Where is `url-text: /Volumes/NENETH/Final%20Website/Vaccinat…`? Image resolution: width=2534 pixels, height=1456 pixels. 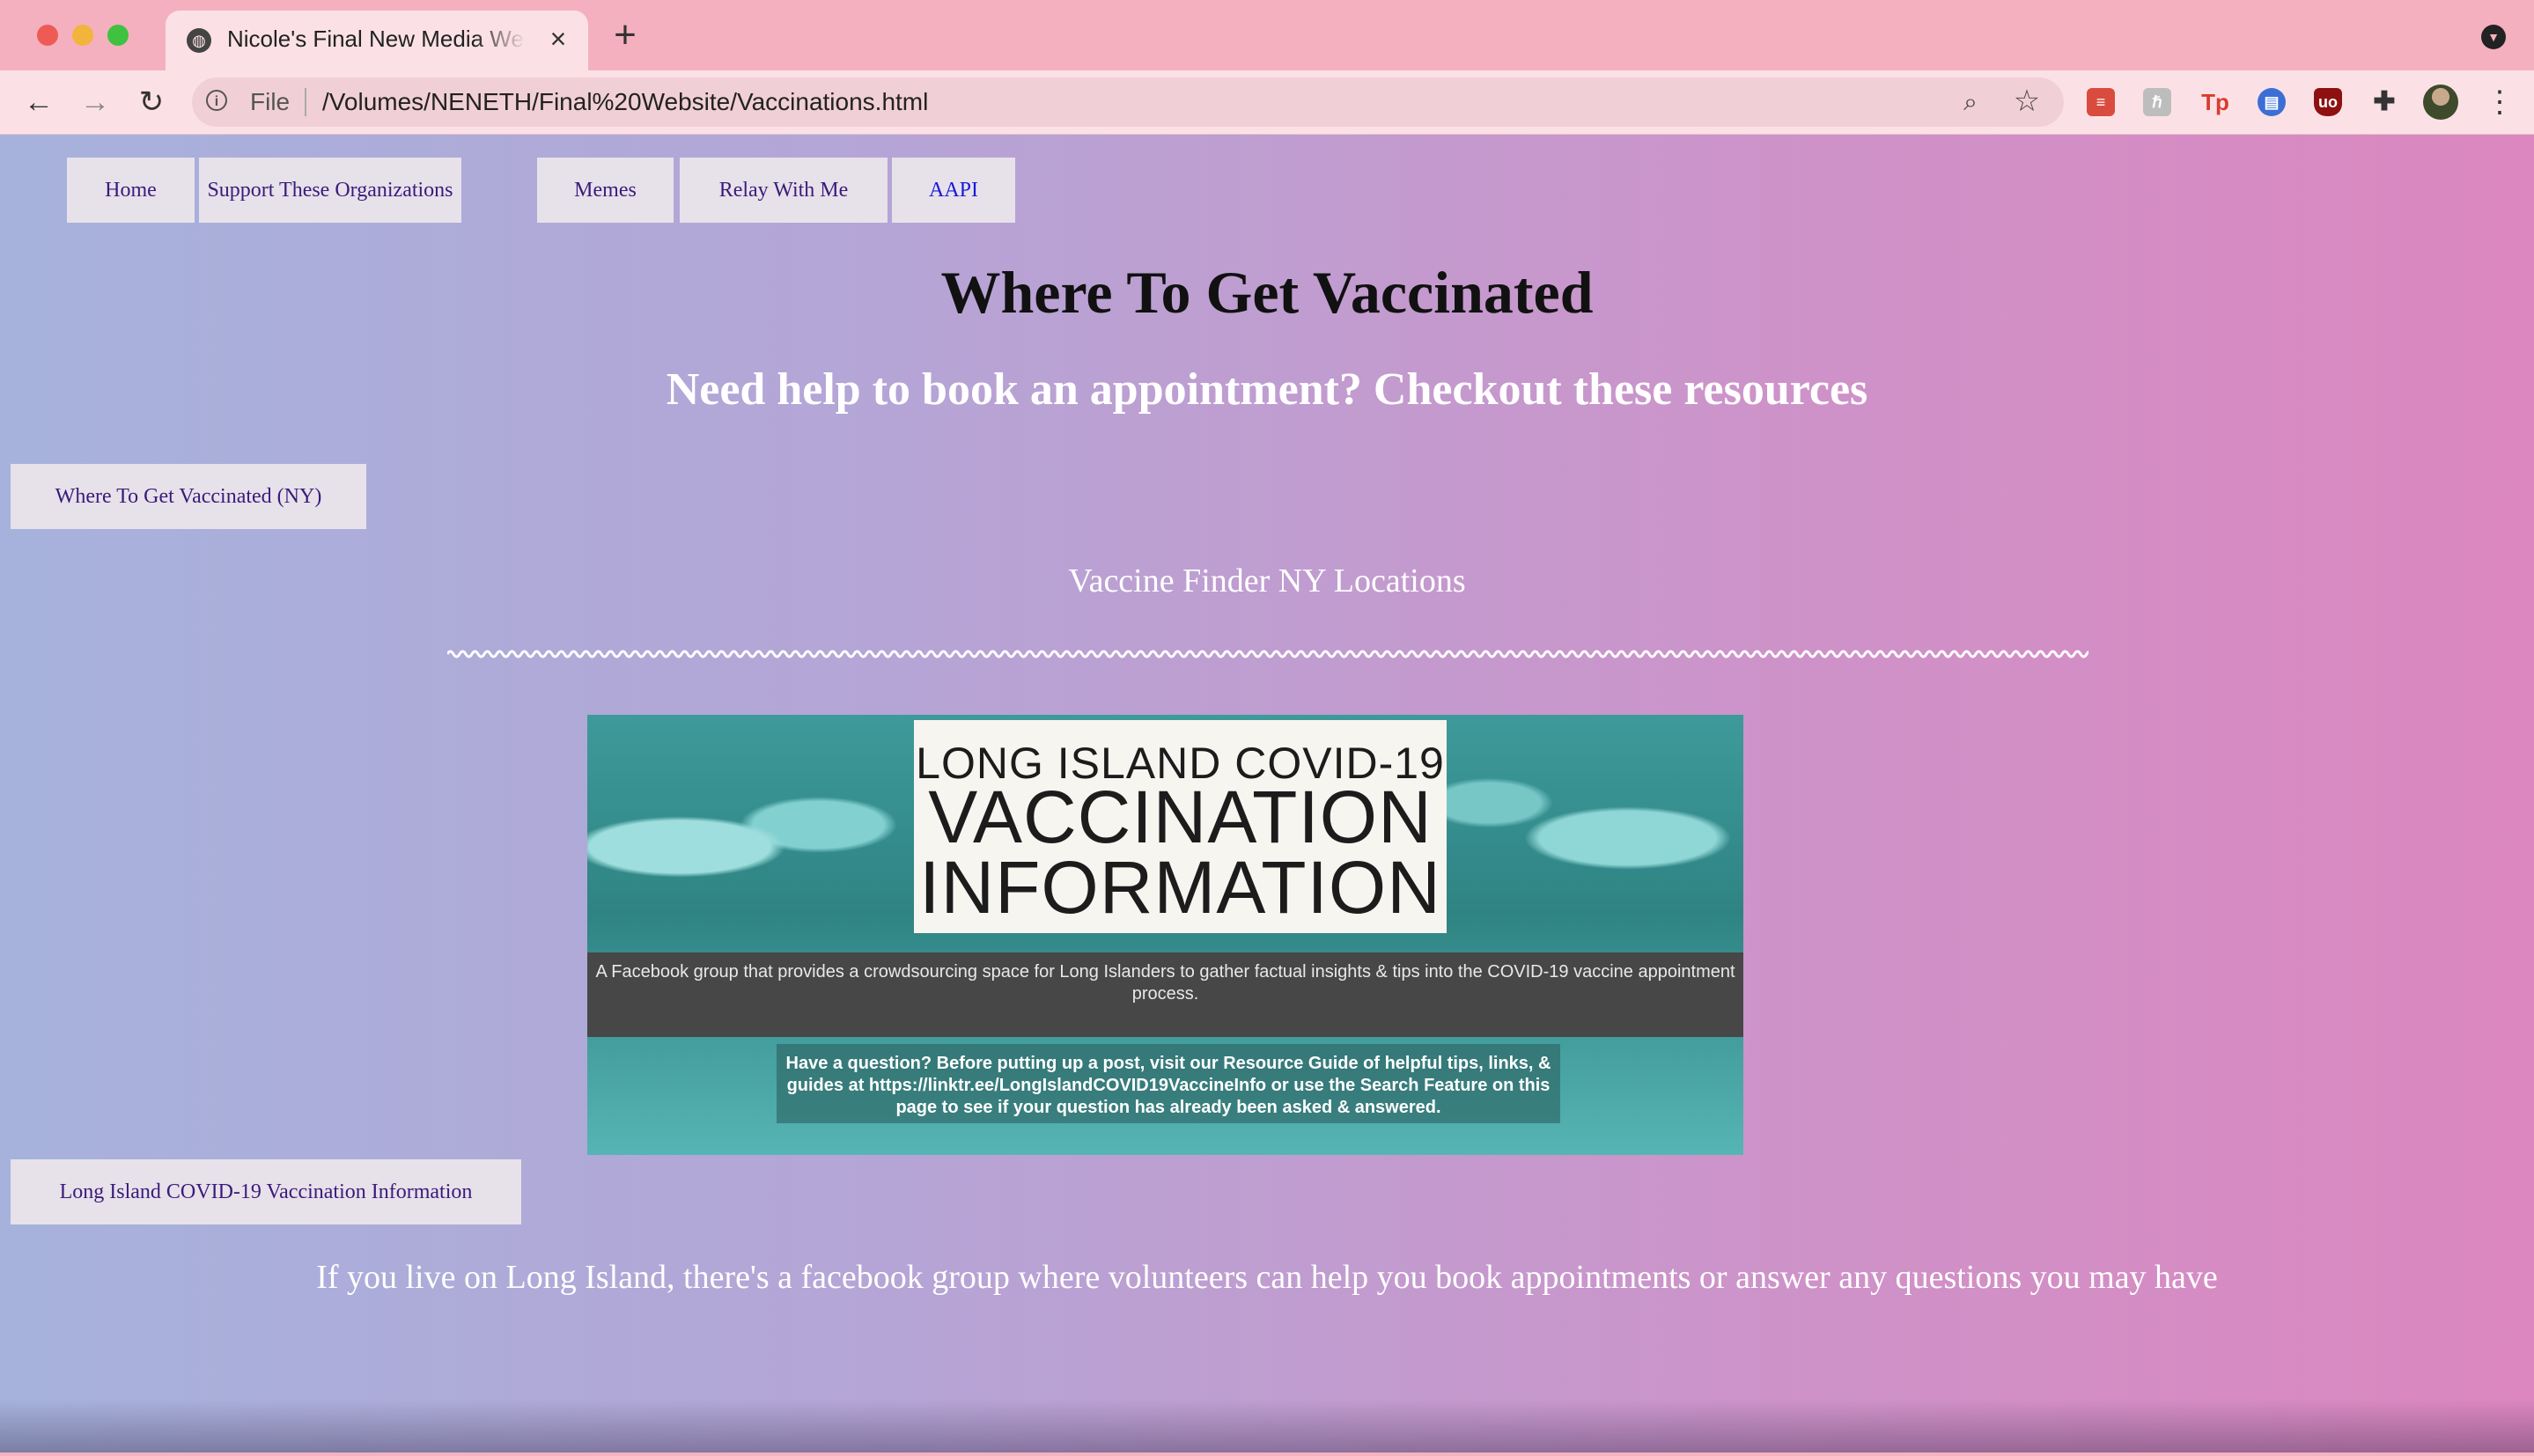 url-text: /Volumes/NENETH/Final%20Website/Vaccinat… is located at coordinates (625, 102).